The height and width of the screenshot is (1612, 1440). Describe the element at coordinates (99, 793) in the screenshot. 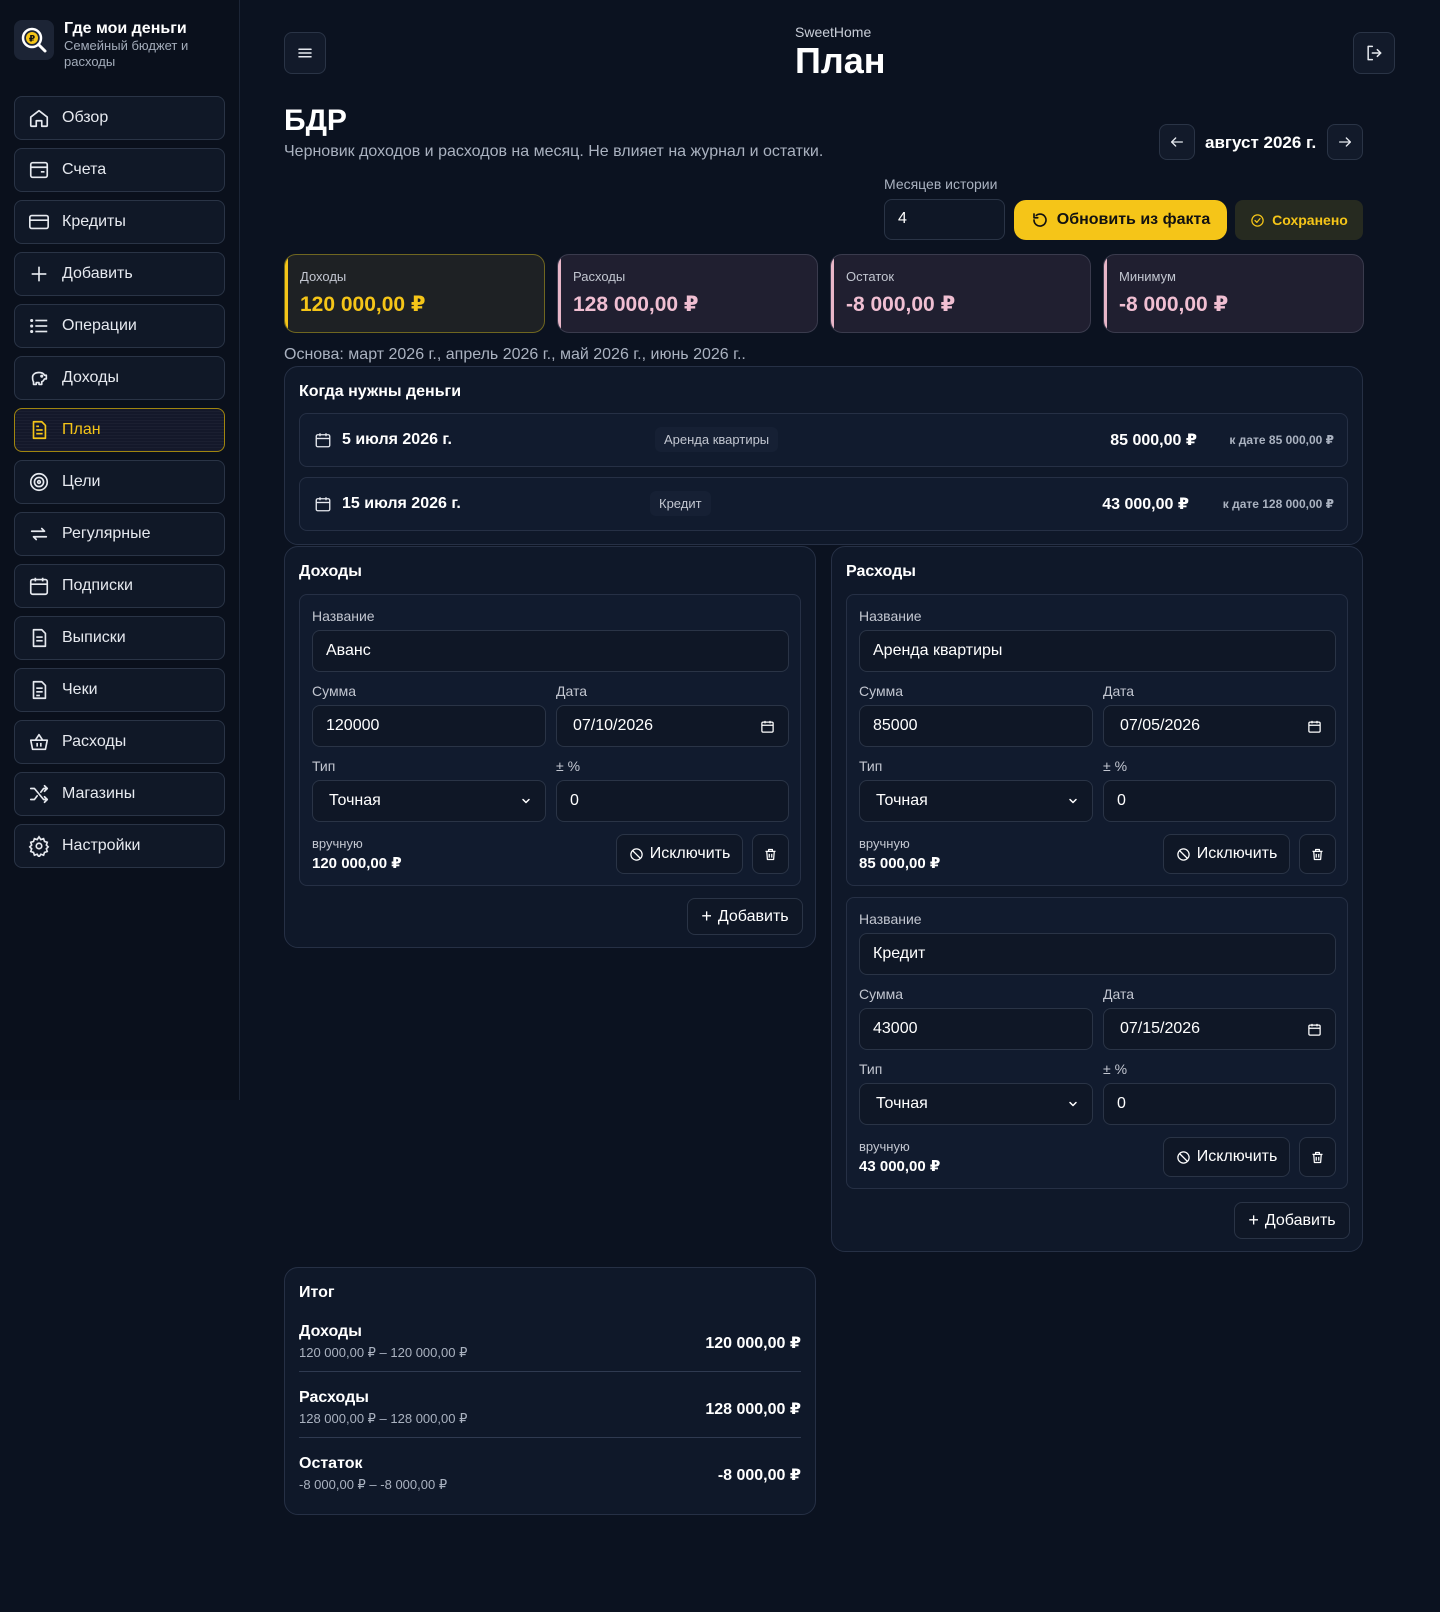

I see `sidebar-item-label: Магазины` at that location.